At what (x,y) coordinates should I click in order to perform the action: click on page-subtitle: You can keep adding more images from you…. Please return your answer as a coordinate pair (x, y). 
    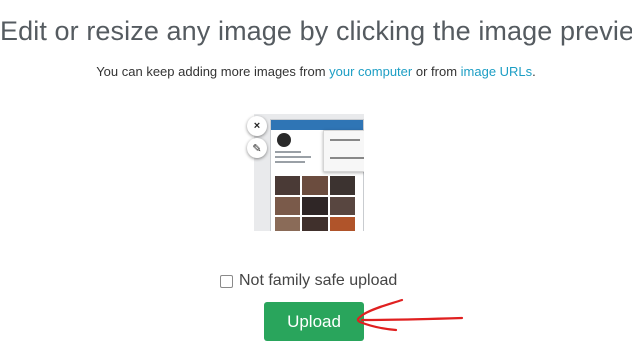
    Looking at the image, I should click on (316, 71).